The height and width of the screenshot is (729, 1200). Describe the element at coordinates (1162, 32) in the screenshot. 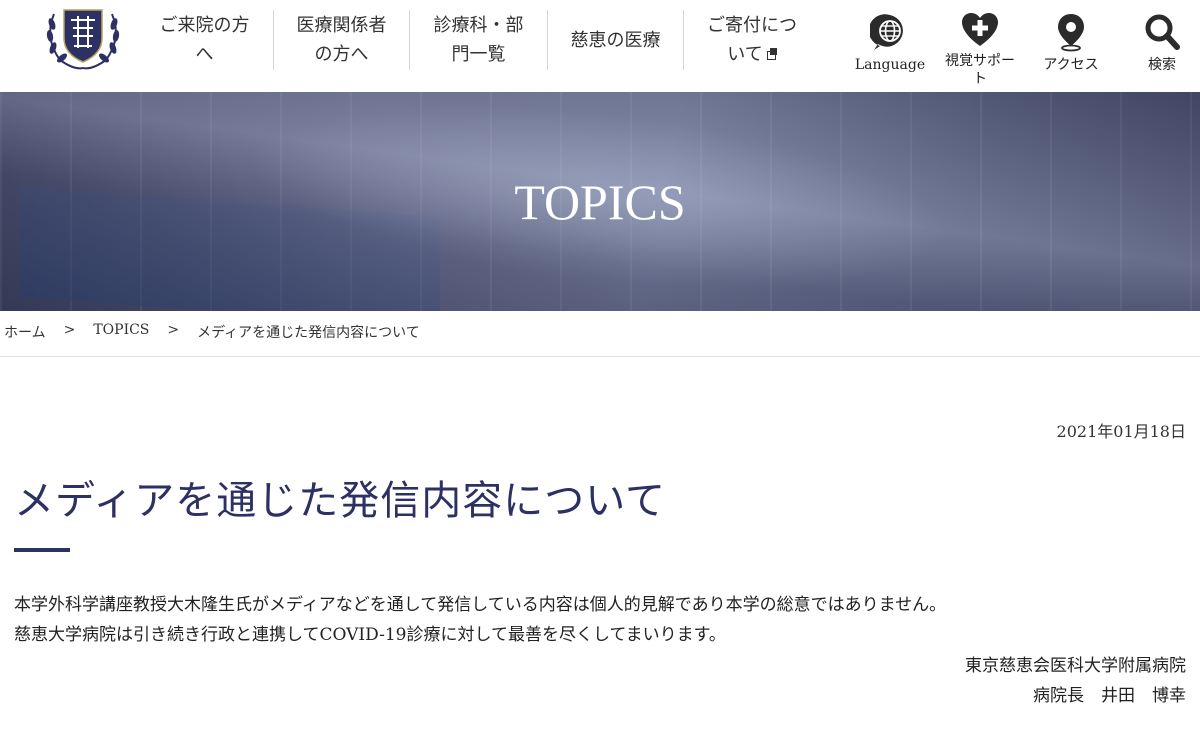

I see `search-icon` at that location.